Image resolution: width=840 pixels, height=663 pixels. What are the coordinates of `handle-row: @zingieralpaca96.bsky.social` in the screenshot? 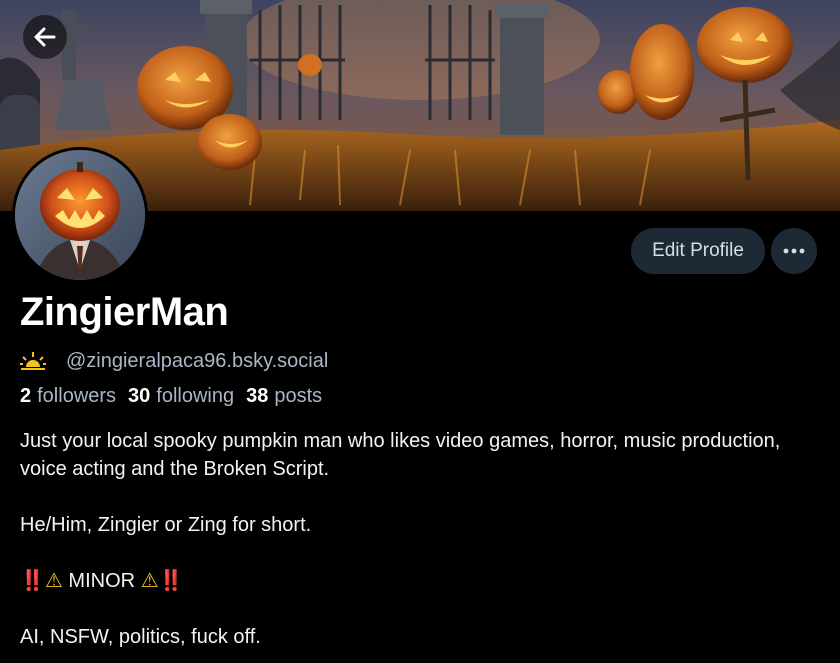 It's located at (174, 361).